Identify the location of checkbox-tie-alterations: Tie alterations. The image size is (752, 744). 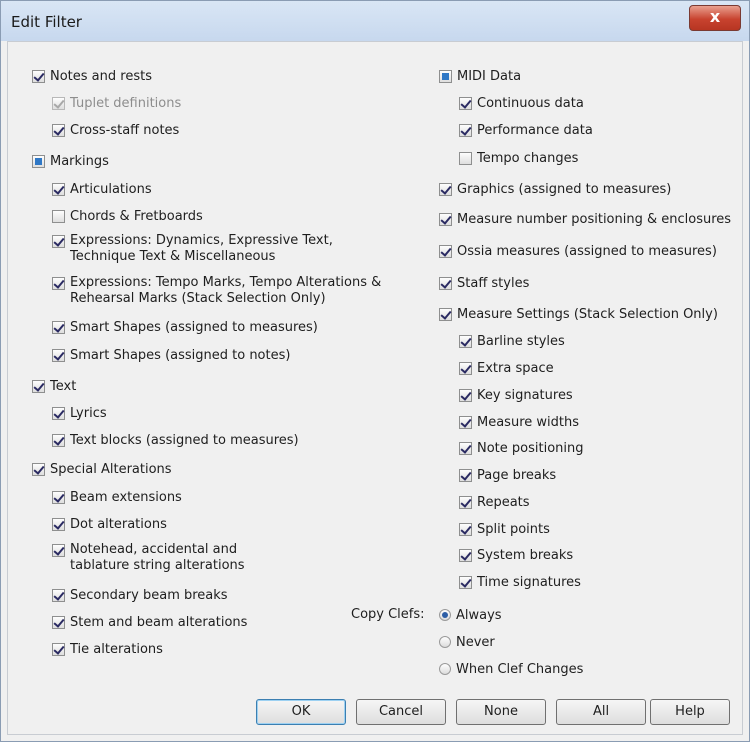
(107, 649).